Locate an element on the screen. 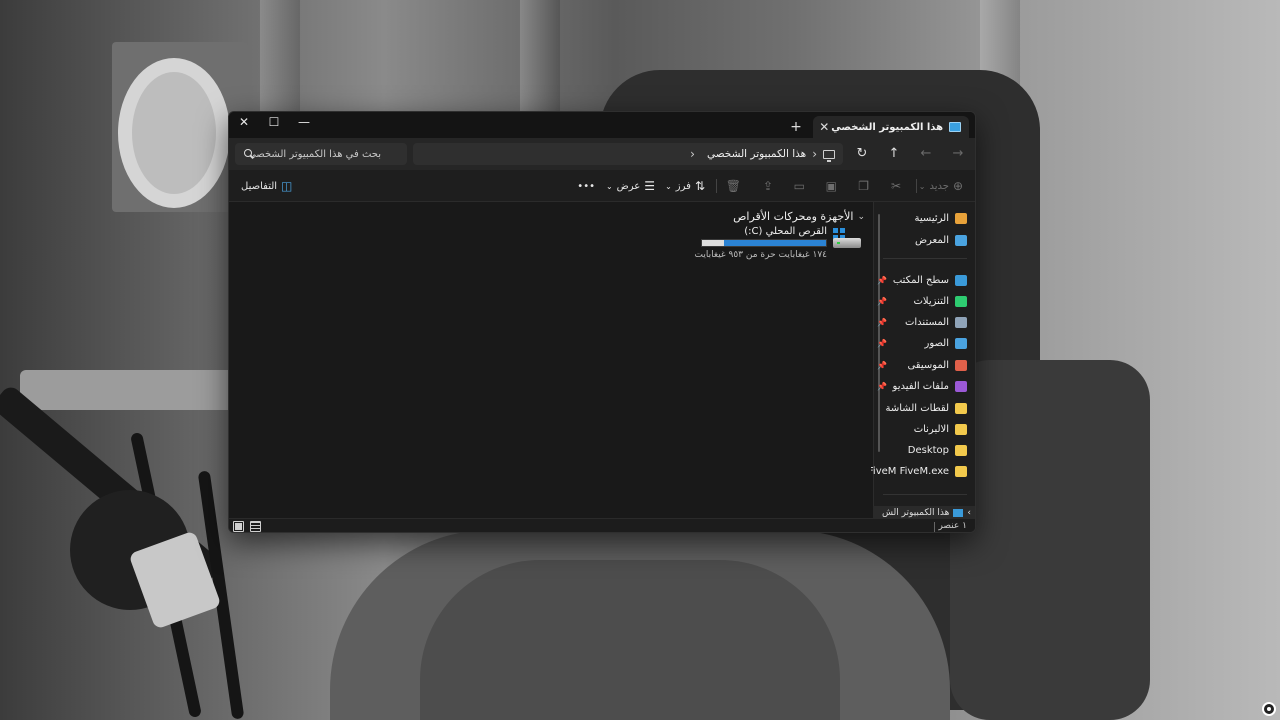 The height and width of the screenshot is (720, 1280). drive-body is located at coordinates (847, 243).